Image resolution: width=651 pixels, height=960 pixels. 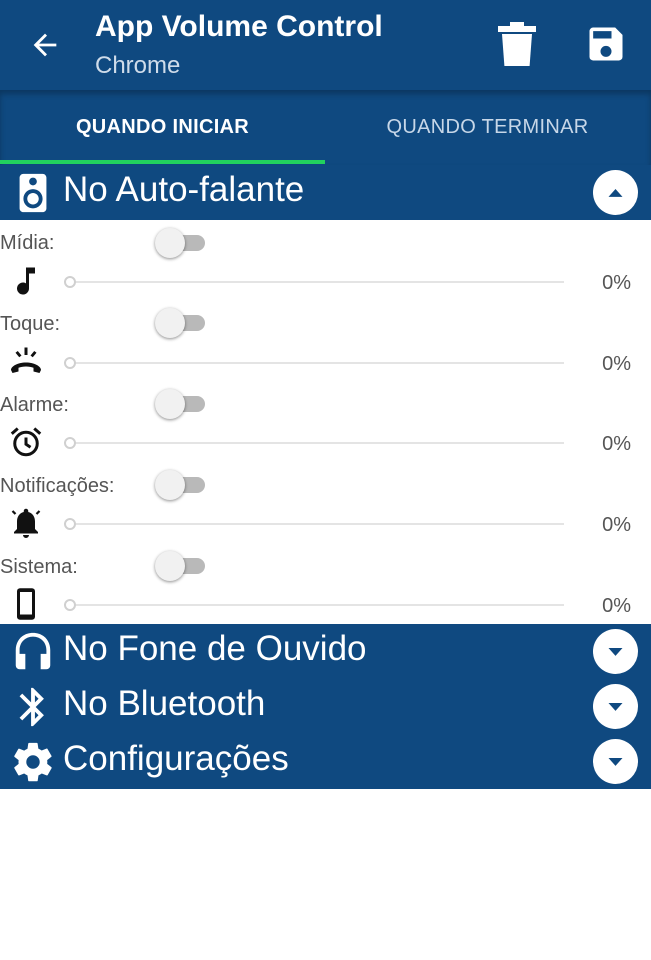 I want to click on system-label: Sistema:, so click(x=39, y=567).